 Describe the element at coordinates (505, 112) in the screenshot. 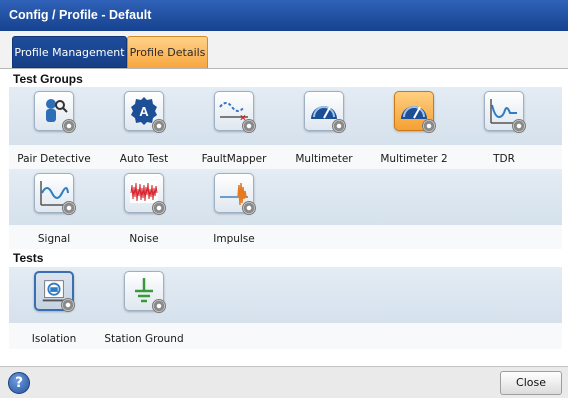

I see `tdr-icon` at that location.